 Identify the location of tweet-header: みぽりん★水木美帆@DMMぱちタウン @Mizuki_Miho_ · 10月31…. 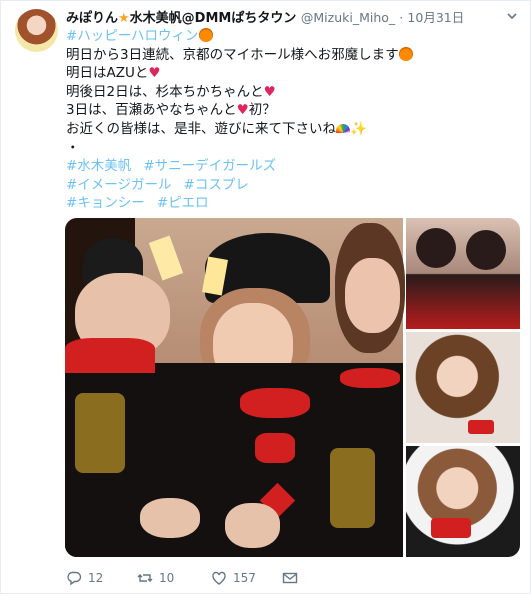
(293, 18).